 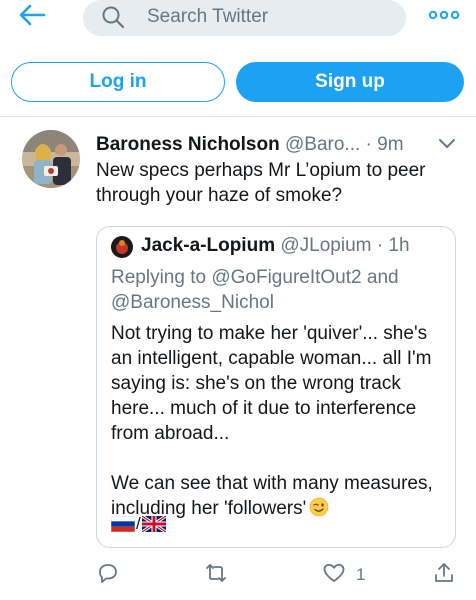 I want to click on reply-icon, so click(x=108, y=575).